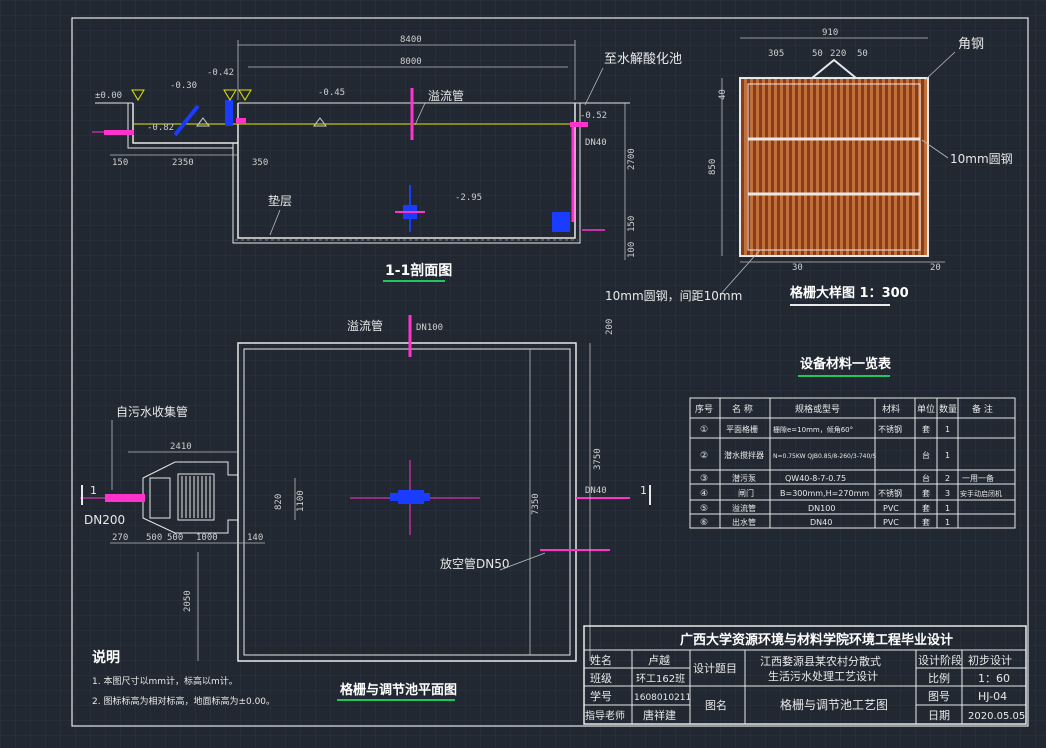  Describe the element at coordinates (890, 493) in the screenshot. I see `row4-mat: 不锈钢` at that location.